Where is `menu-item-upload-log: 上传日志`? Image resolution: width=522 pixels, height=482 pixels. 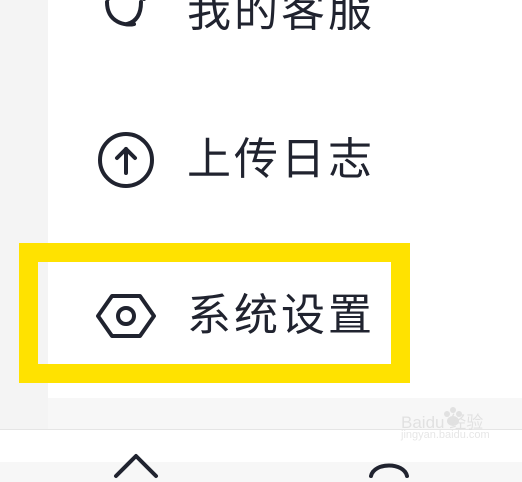
menu-item-upload-log: 上传日志 is located at coordinates (235, 160).